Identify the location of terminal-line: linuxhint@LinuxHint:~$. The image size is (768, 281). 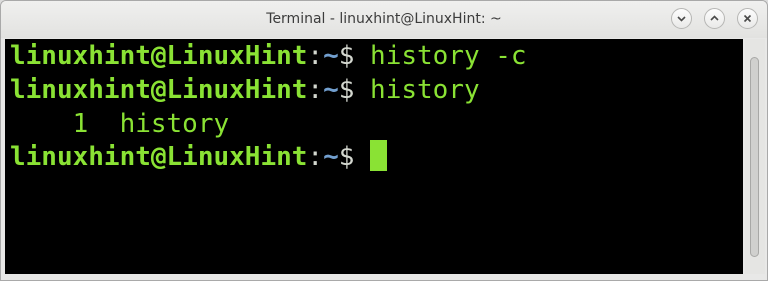
(199, 157).